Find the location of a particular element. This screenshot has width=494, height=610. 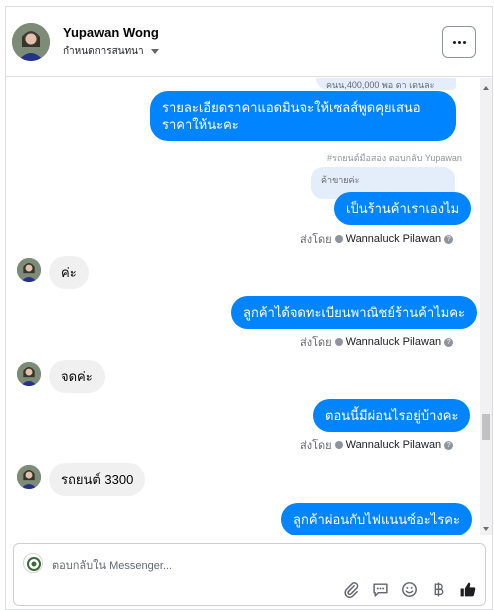

quoted-message: คนน,400,000 พอ ดา เดนละ is located at coordinates (386, 84).